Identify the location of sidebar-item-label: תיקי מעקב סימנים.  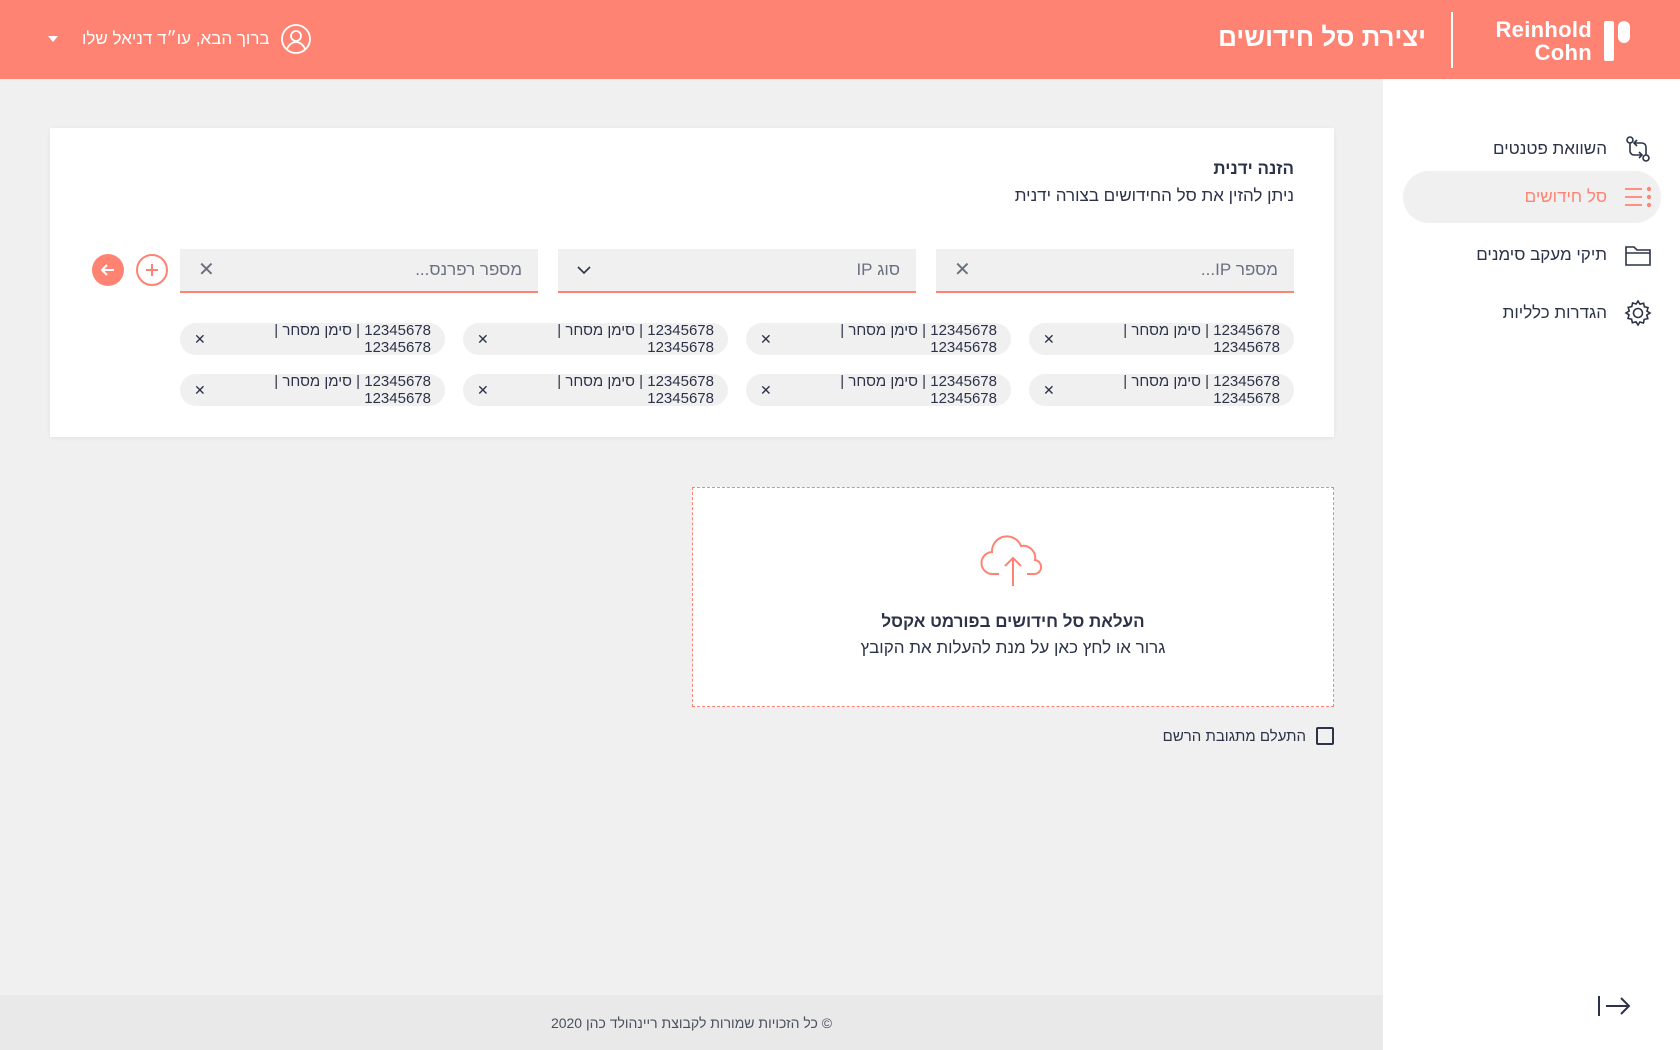
(1541, 254).